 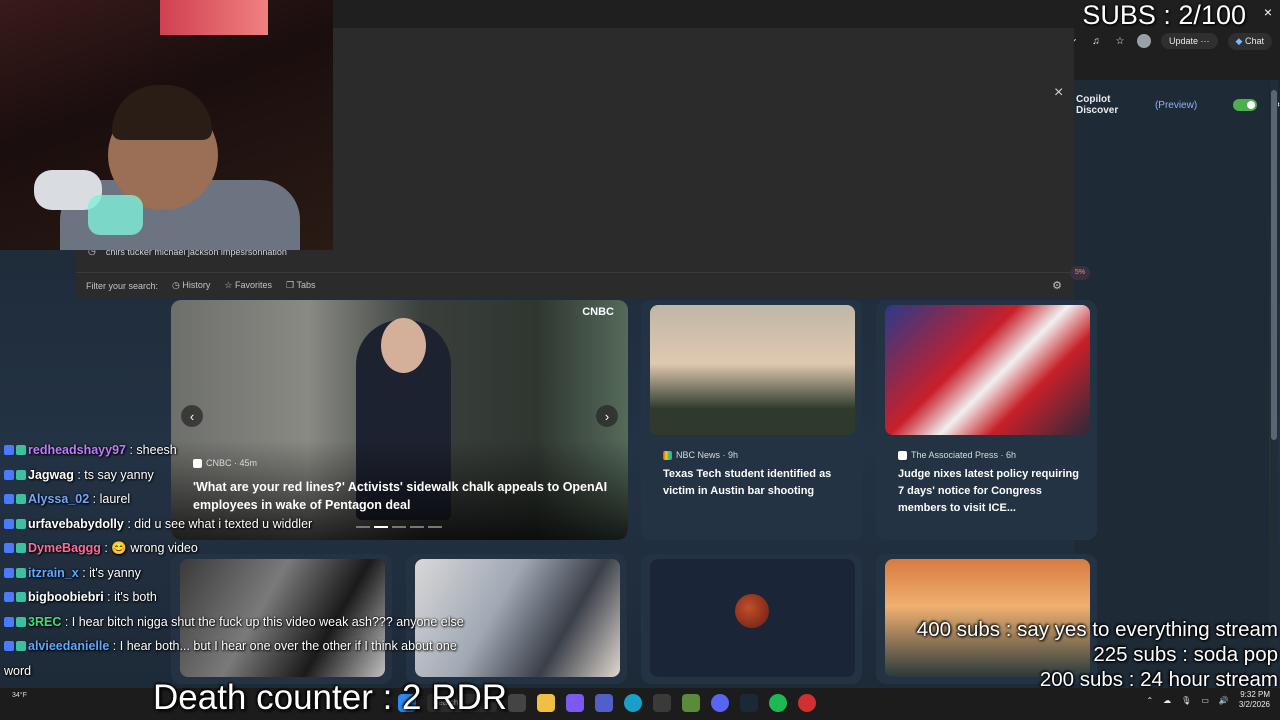 I want to click on chat-username: itzrain_x, so click(x=53, y=573).